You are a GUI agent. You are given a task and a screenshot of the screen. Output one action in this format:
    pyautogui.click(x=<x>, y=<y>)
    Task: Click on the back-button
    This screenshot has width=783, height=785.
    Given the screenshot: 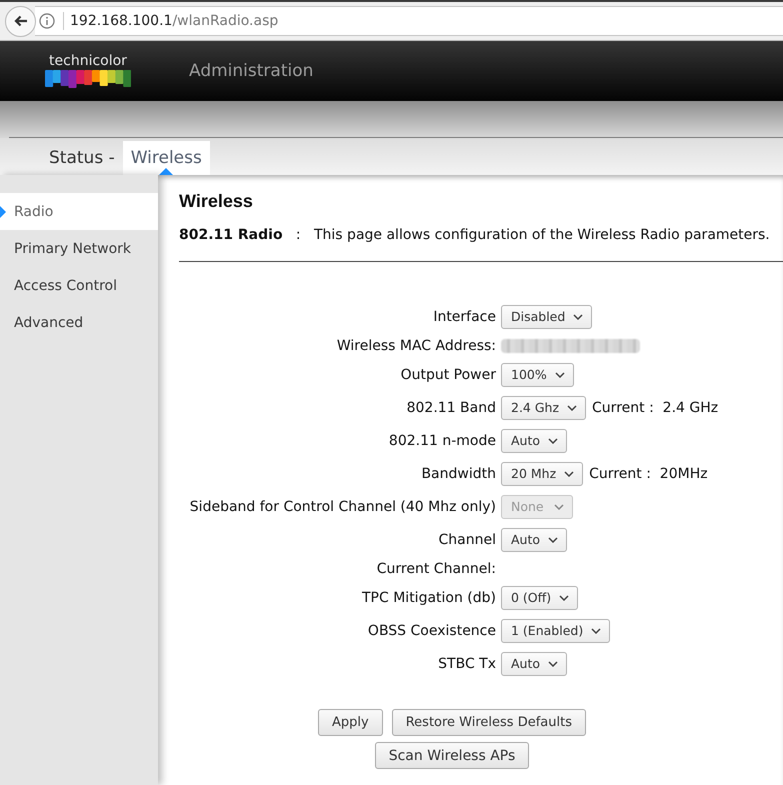 What is the action you would take?
    pyautogui.click(x=20, y=21)
    